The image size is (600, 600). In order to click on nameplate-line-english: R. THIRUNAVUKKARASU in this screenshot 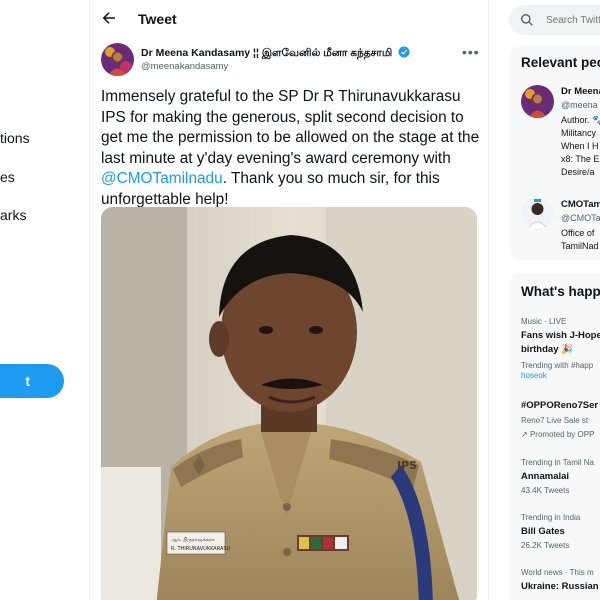, I will do `click(201, 549)`.